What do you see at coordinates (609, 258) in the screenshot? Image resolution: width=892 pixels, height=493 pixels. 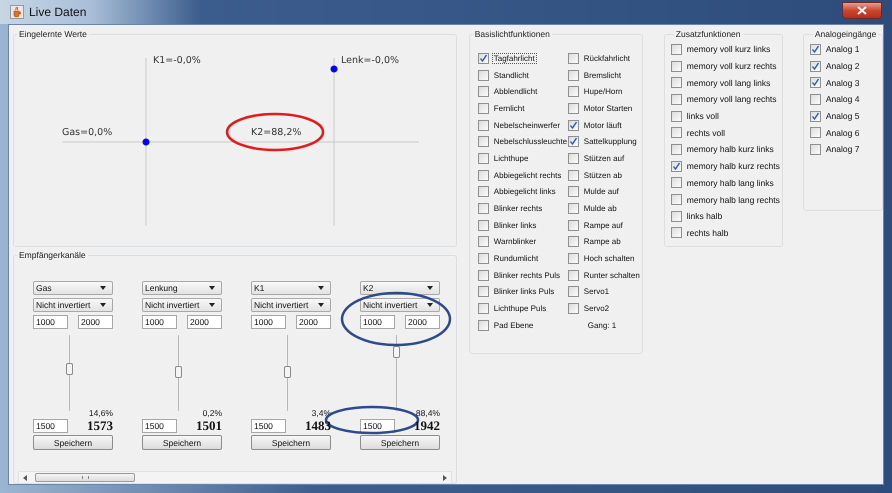 I see `checkbox-label: Hoch schalten` at bounding box center [609, 258].